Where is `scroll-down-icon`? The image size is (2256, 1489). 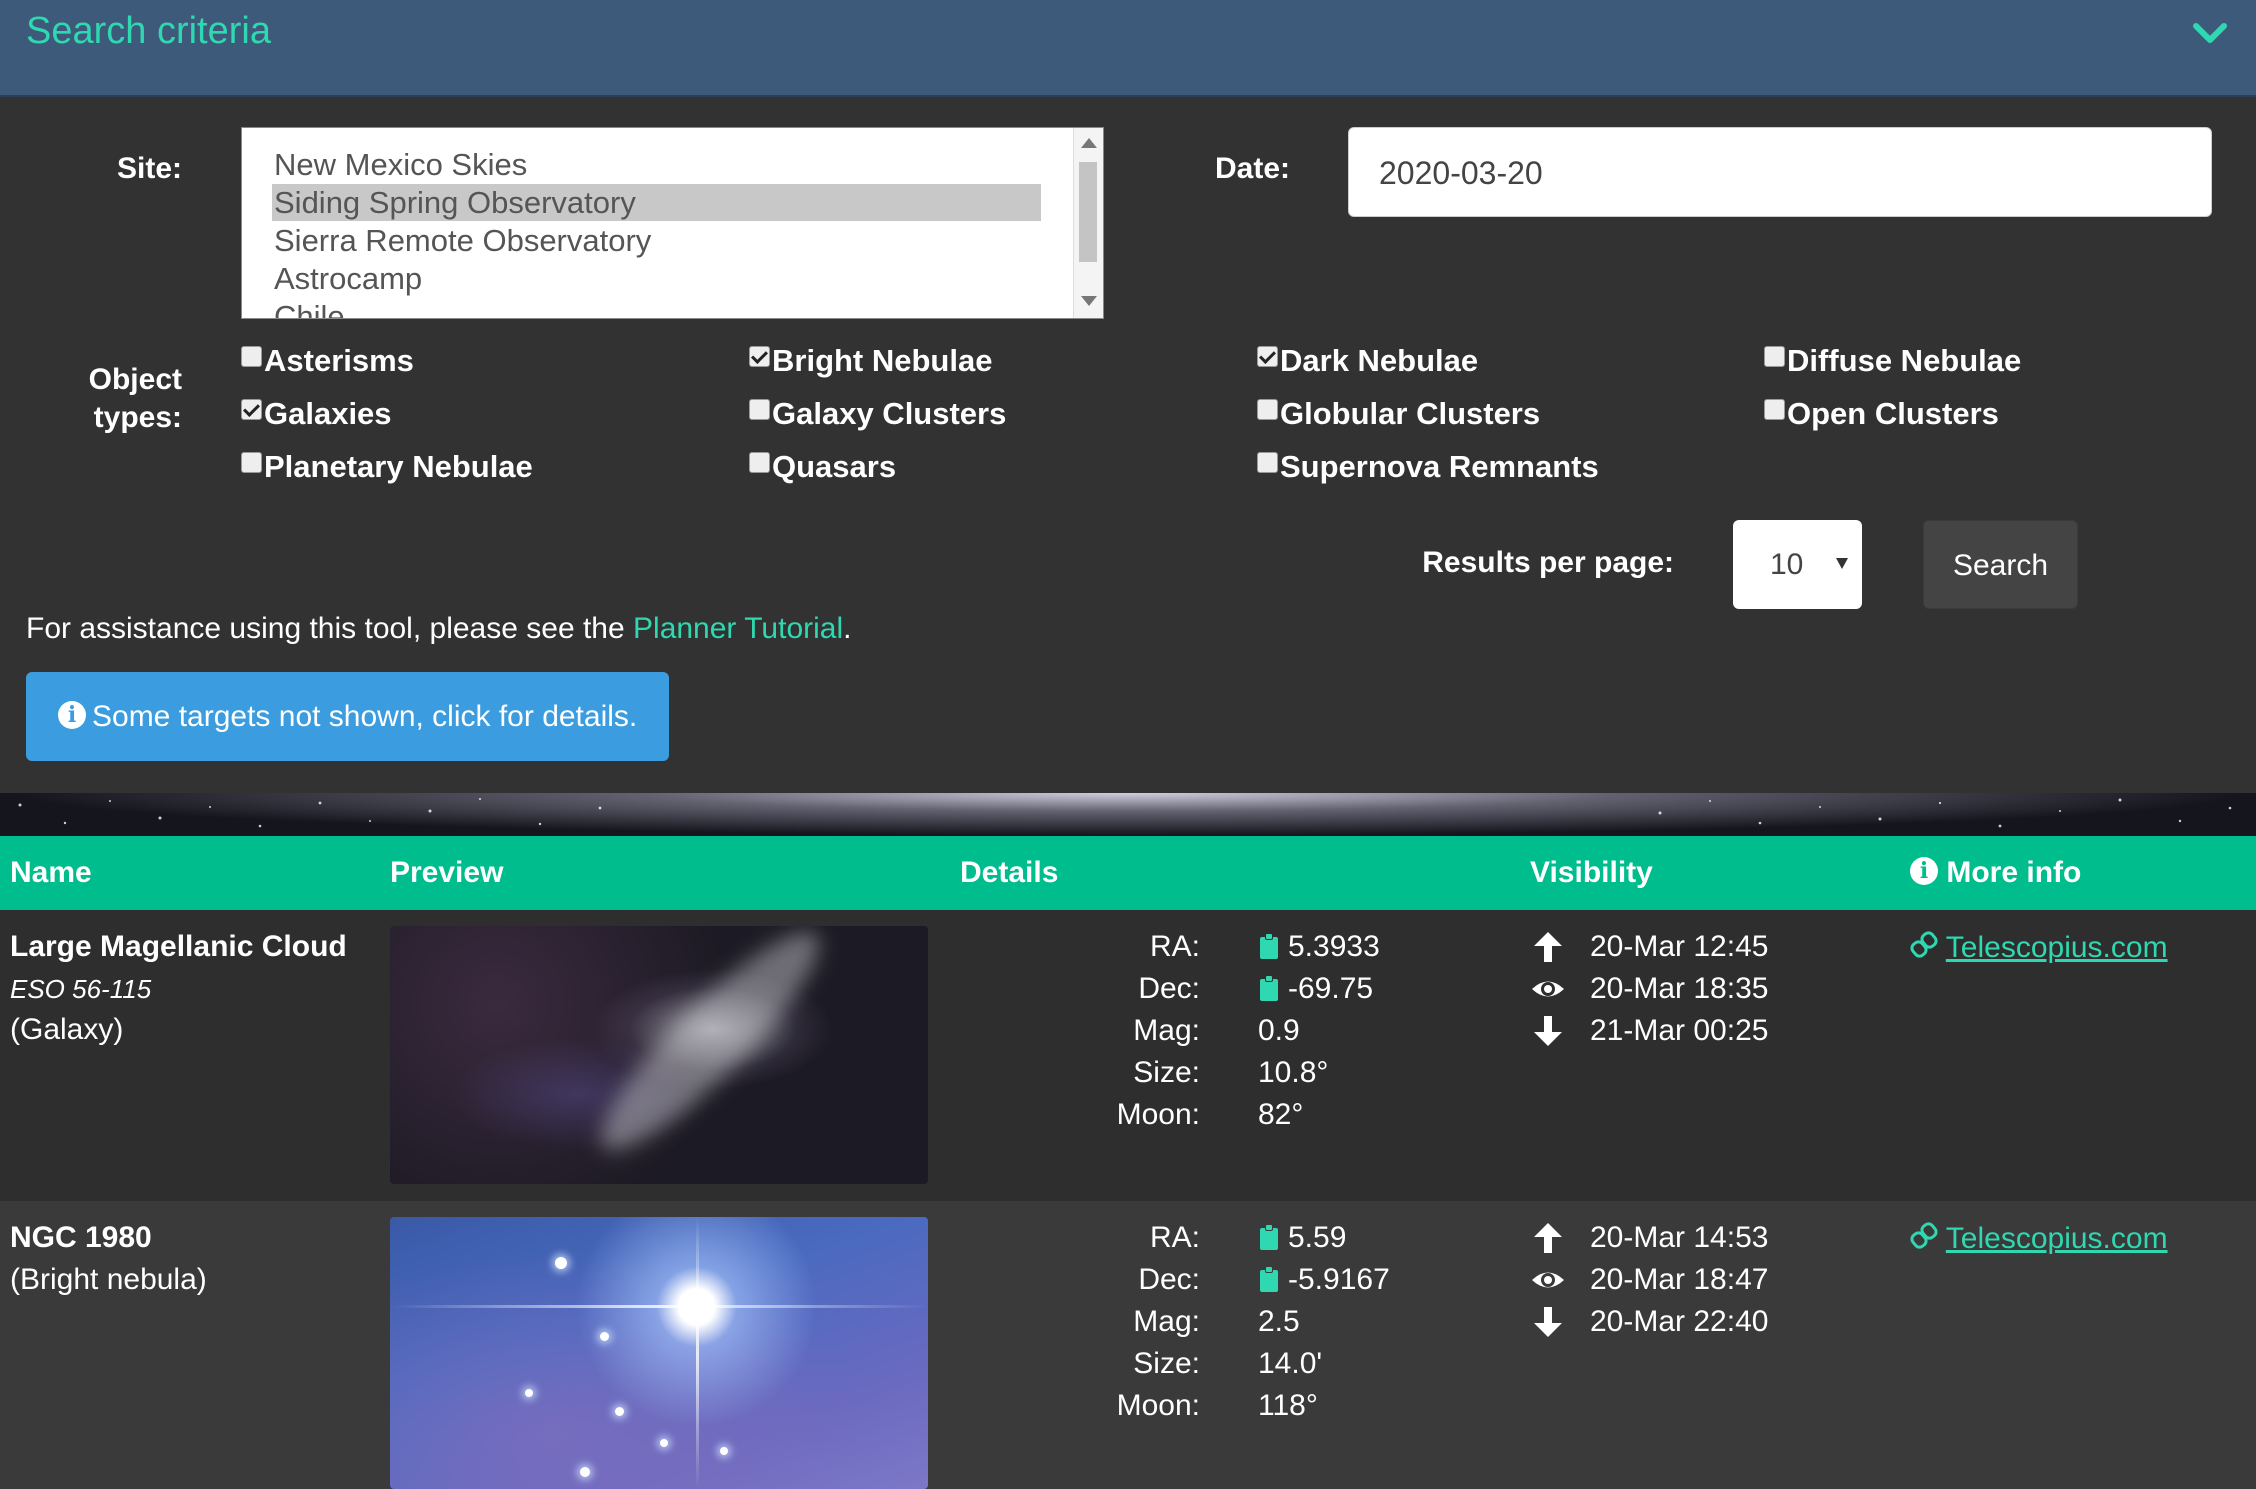 scroll-down-icon is located at coordinates (1089, 301).